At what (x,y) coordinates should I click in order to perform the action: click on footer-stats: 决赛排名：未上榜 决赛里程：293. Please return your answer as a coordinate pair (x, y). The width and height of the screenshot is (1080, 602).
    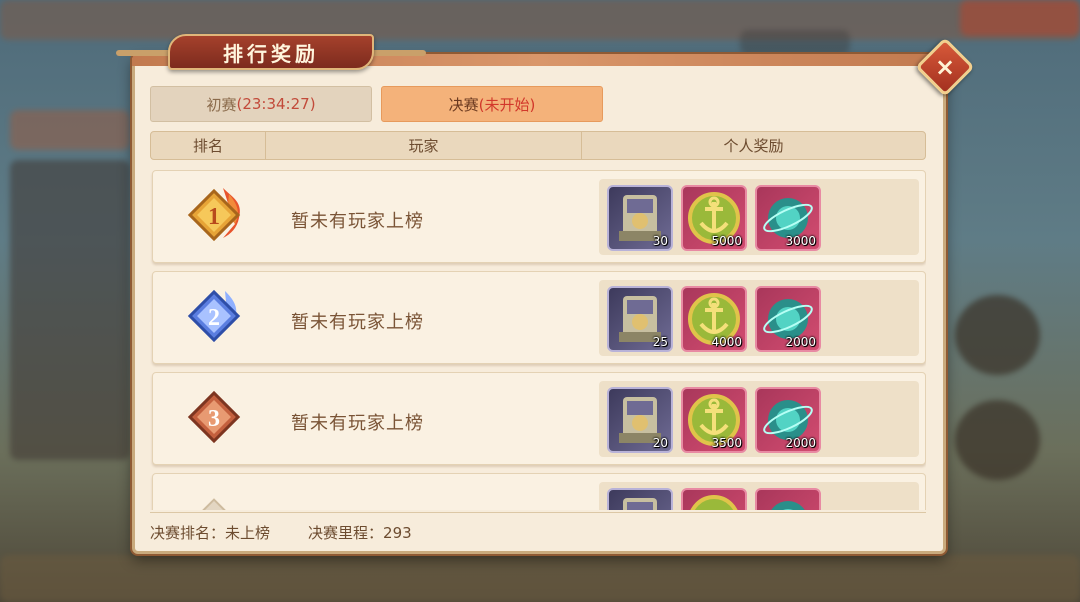
    Looking at the image, I should click on (281, 532).